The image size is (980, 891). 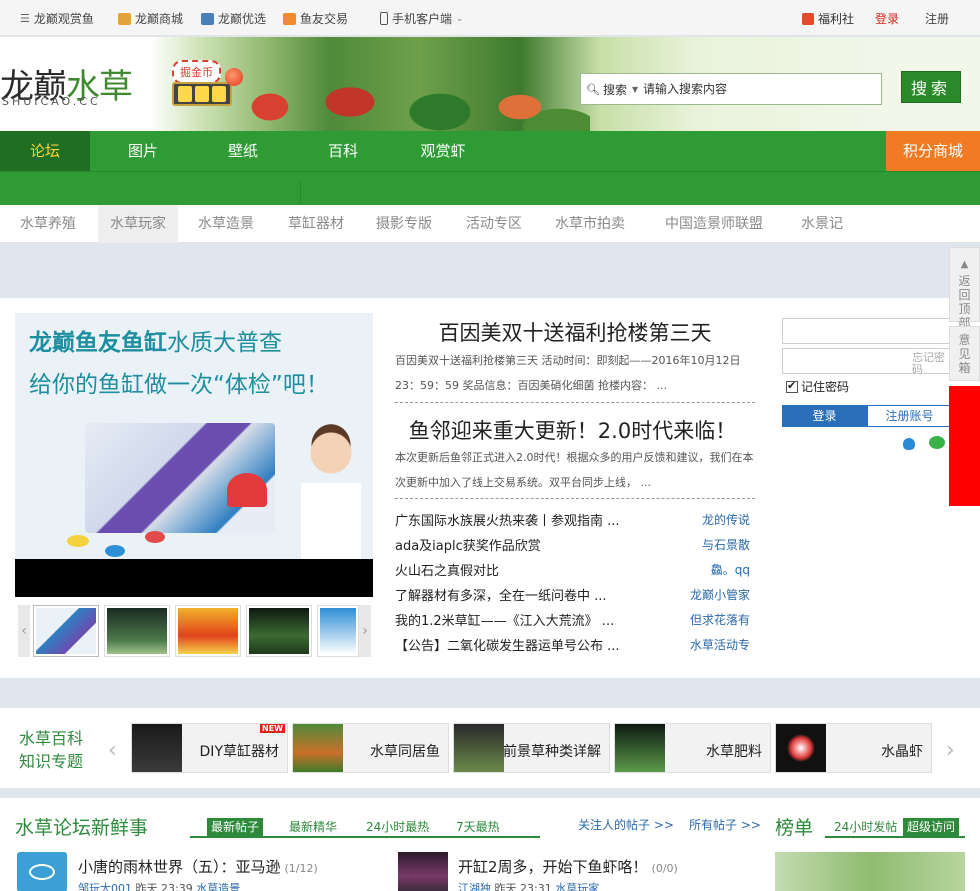 What do you see at coordinates (572, 643) in the screenshot?
I see `list-item: 【公告】二氧化碳发生器运单号公布 ... 水草活动专` at bounding box center [572, 643].